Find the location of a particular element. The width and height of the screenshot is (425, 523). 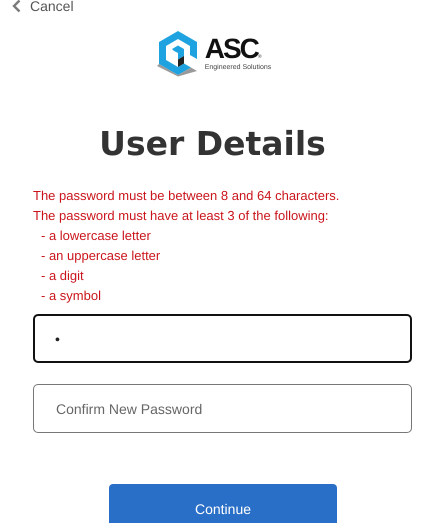

page-title: User Details is located at coordinates (212, 144).